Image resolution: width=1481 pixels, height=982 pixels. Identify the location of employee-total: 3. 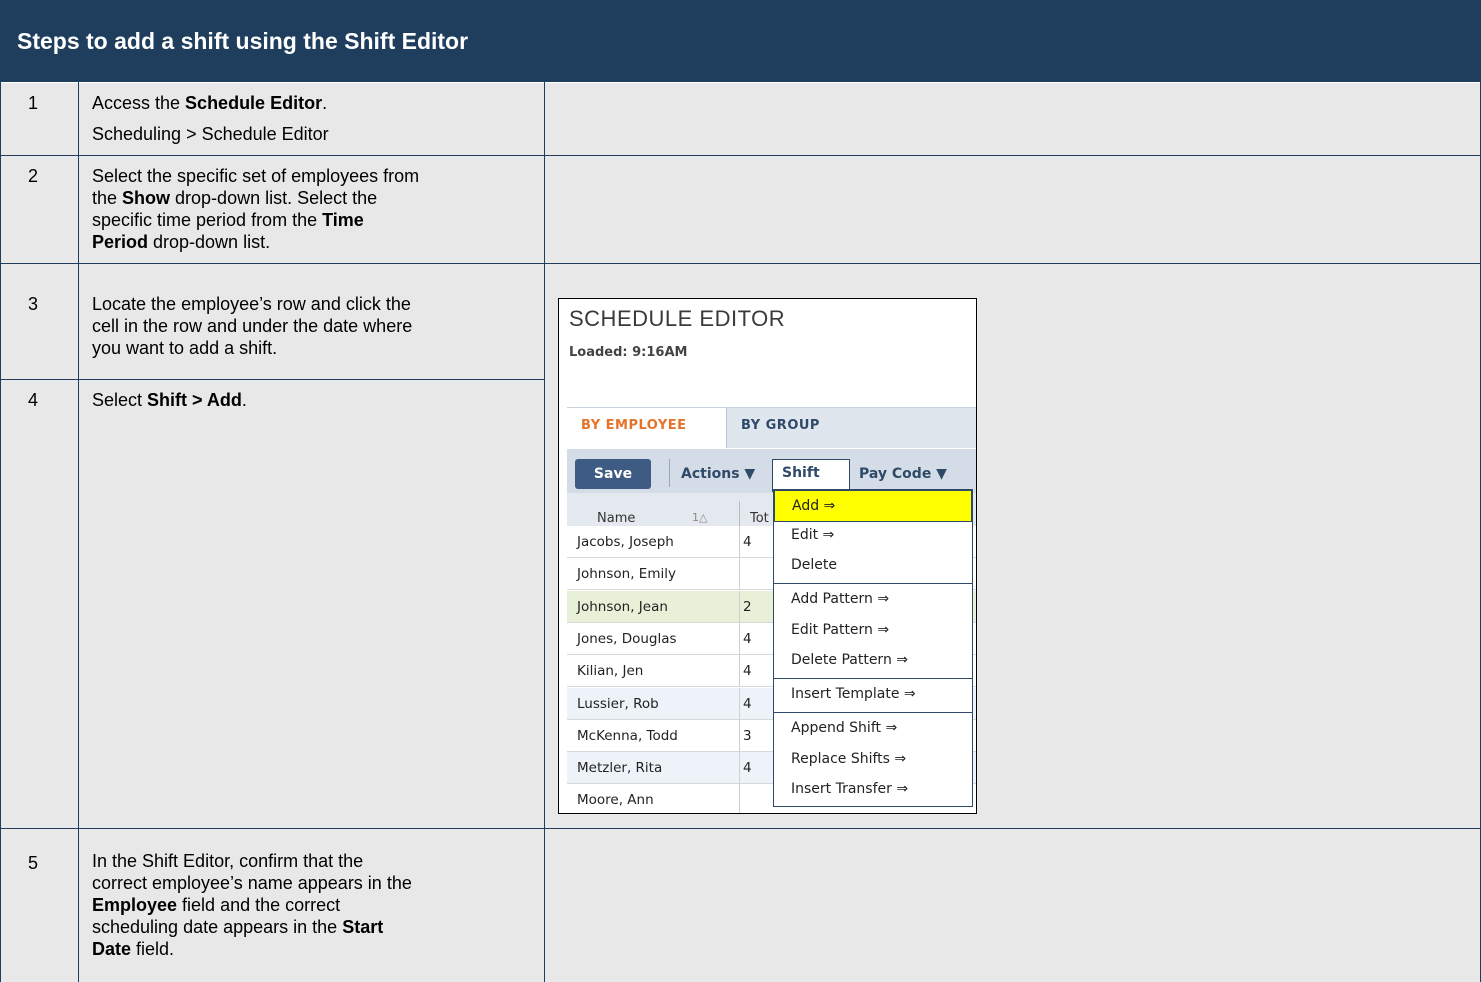
(747, 735).